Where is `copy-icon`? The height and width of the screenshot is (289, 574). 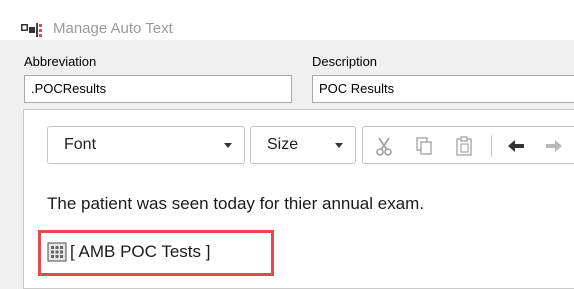
copy-icon is located at coordinates (424, 146).